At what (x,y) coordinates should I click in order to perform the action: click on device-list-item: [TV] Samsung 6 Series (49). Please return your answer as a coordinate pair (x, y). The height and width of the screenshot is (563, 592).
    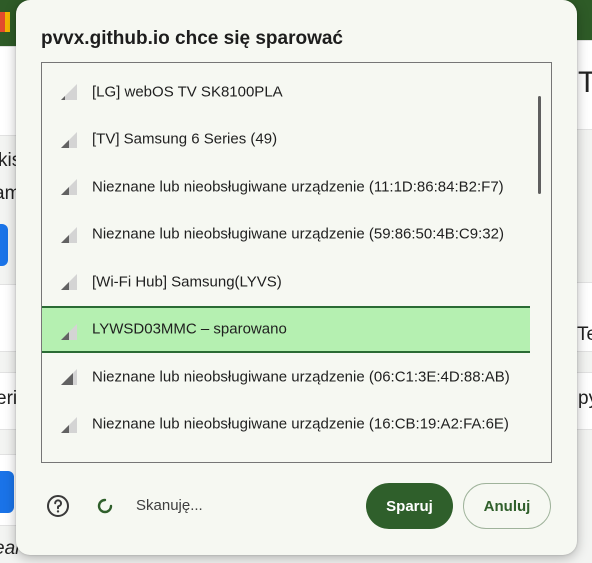
    Looking at the image, I should click on (286, 139).